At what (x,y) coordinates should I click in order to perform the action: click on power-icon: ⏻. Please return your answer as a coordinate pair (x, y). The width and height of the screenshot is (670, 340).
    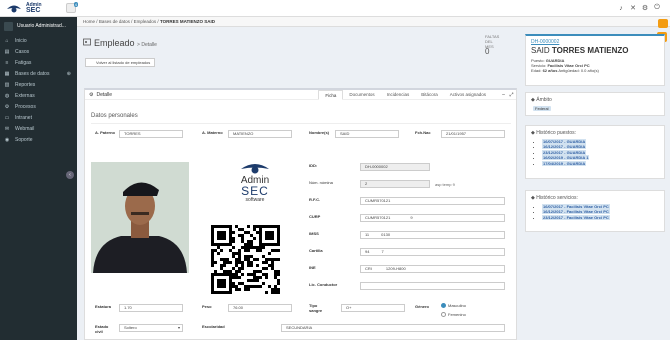
    Looking at the image, I should click on (657, 8).